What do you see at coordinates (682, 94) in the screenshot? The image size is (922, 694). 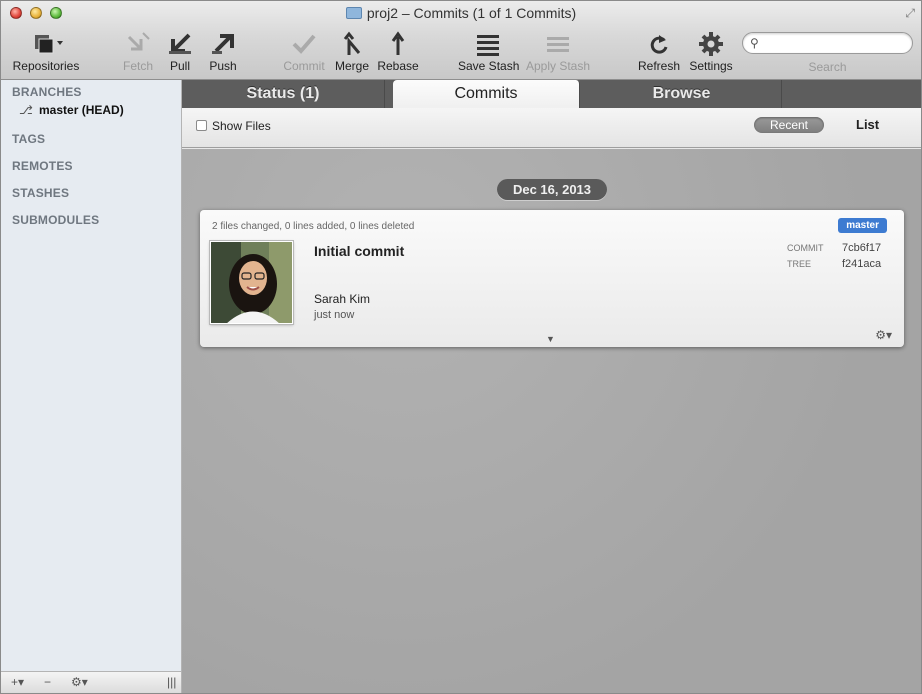 I see `tab-browse: Browse` at bounding box center [682, 94].